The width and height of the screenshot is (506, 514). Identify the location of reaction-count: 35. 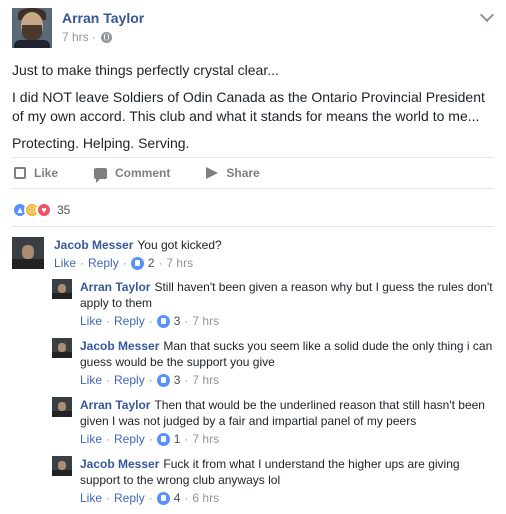
(64, 210).